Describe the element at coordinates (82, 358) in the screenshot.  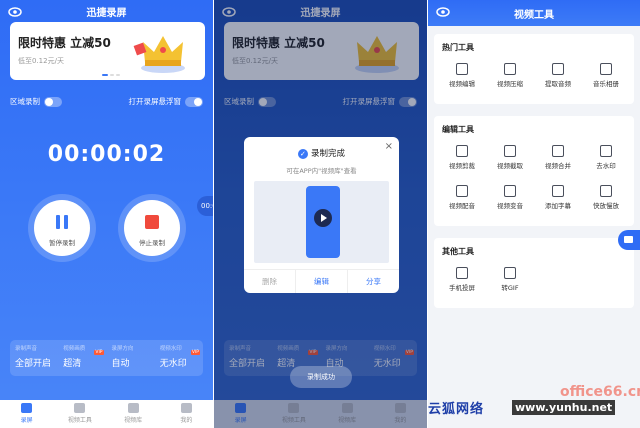
I see `setting-quality: 视频画质 超清 VIP` at that location.